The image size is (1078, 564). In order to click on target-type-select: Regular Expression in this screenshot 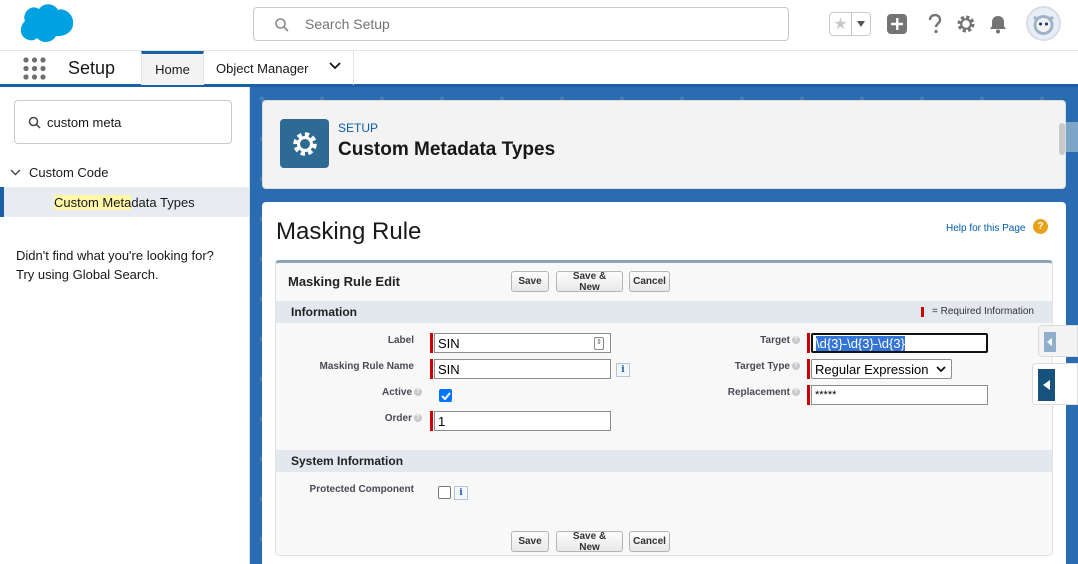, I will do `click(881, 369)`.